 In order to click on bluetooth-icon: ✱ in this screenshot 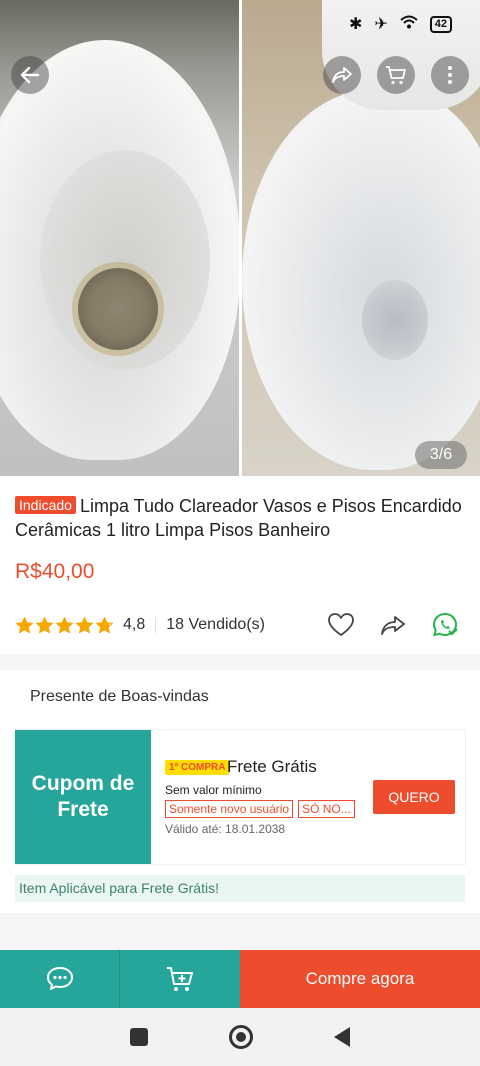, I will do `click(355, 24)`.